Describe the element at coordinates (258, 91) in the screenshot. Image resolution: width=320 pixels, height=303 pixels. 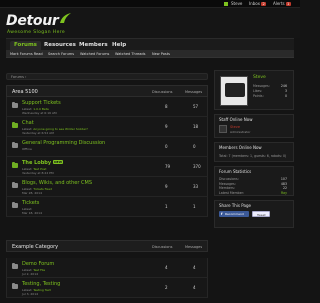
I see `profile-likes-label: Likes:` at that location.